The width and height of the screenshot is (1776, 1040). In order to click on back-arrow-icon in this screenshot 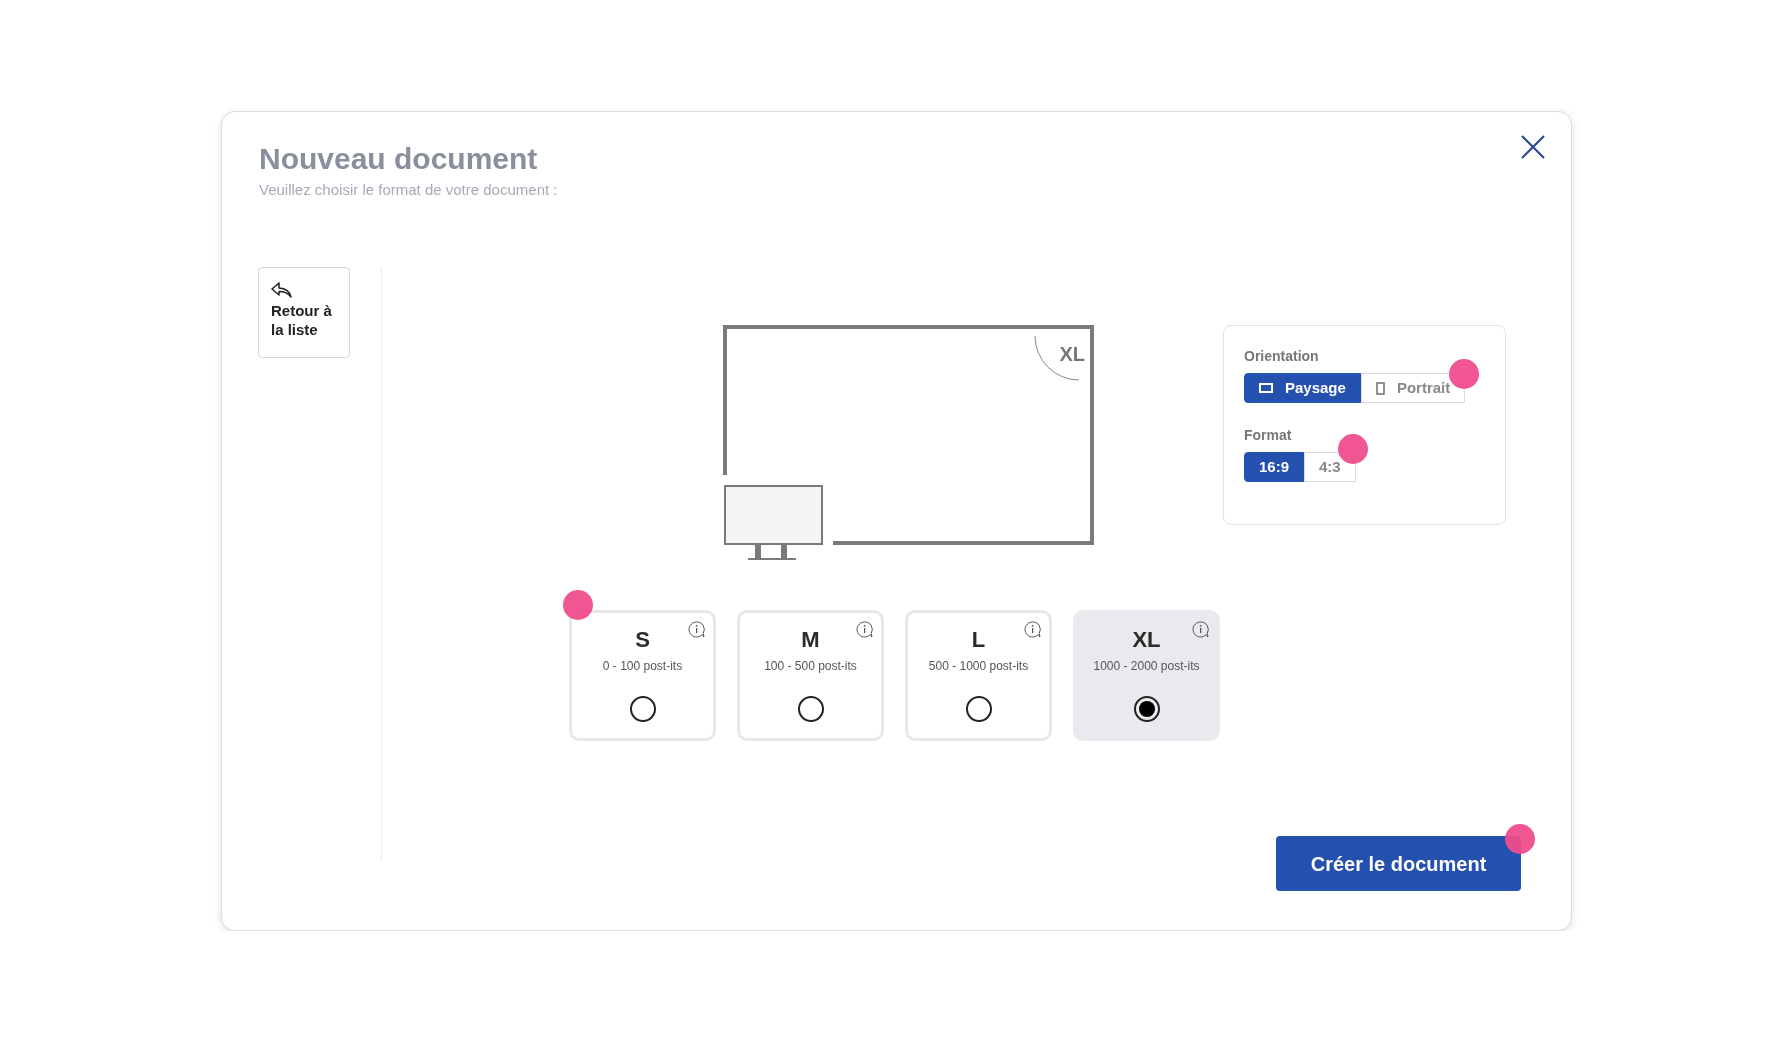, I will do `click(282, 288)`.